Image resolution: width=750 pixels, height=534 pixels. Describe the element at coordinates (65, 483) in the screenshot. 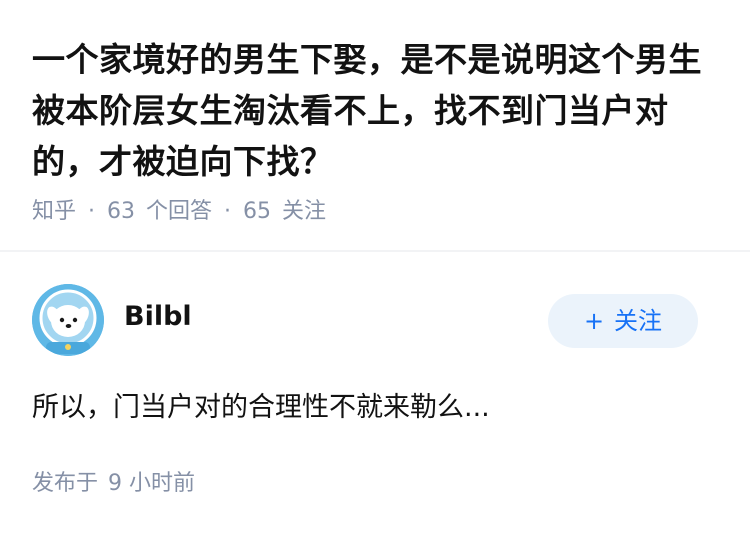

I see `published-label: 发布于` at that location.